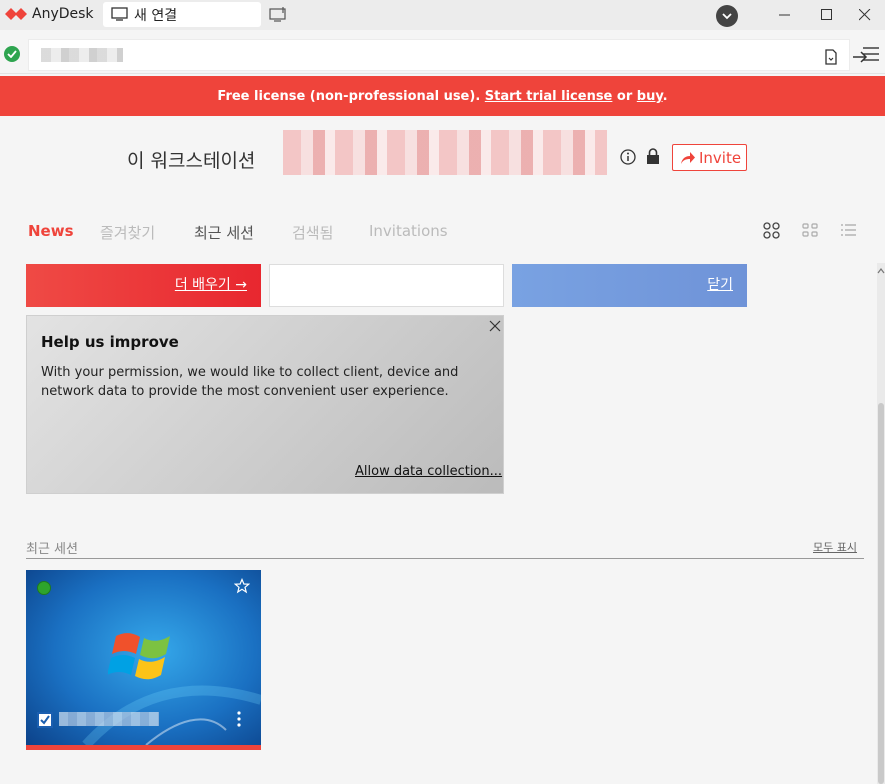 This screenshot has height=784, width=885. What do you see at coordinates (653, 156) in the screenshot?
I see `lock-icon` at bounding box center [653, 156].